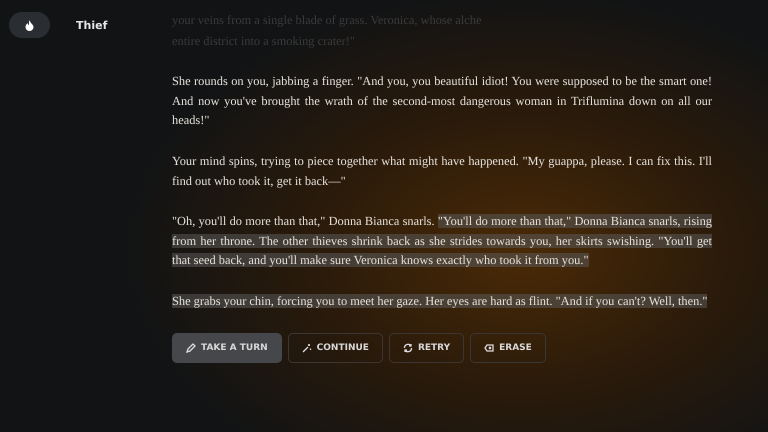 The width and height of the screenshot is (768, 432). I want to click on story-paragraph: "Oh, you'll do more than that," Donna Bianca snarls. "You'll do more than that," Donna Bianca snarls, rising from her throne. The other thieves shrink back as she strides towards you, her skirts swishing. "You'll get that seed back, and you'll make sure Veronica knows exactly who took it from you.", so click(442, 241).